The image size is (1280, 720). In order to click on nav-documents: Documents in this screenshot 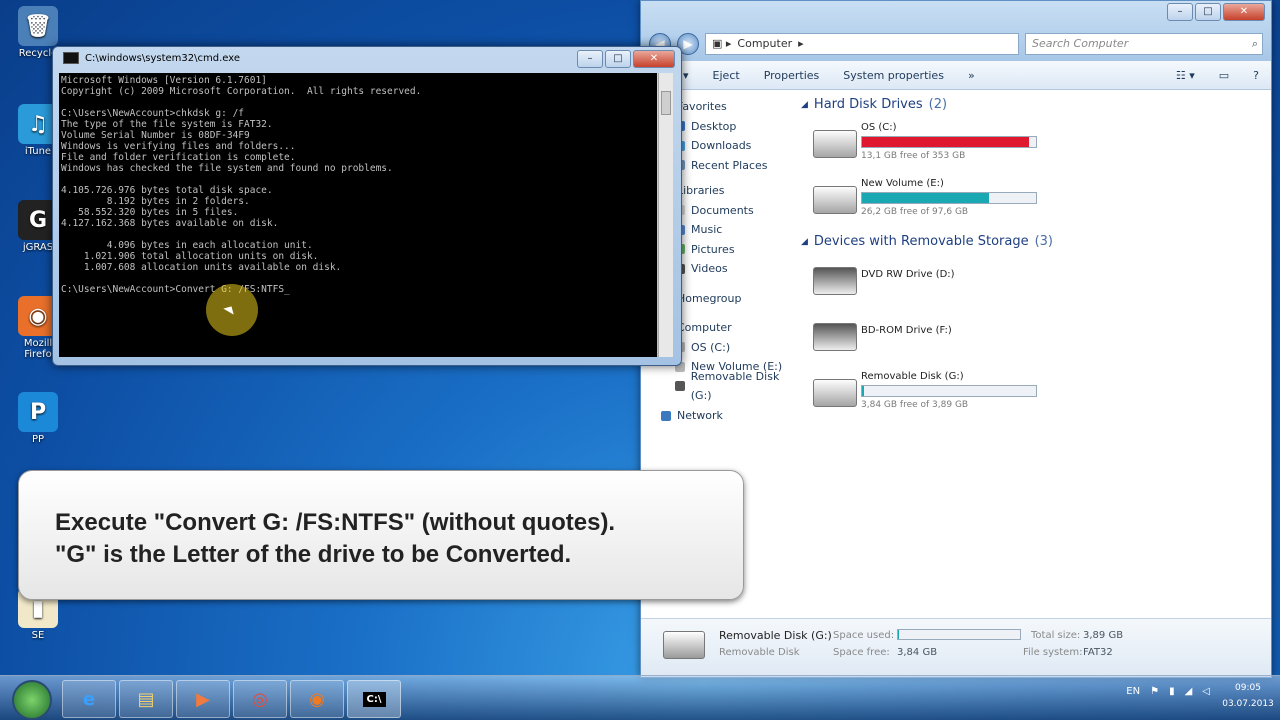, I will do `click(731, 211)`.